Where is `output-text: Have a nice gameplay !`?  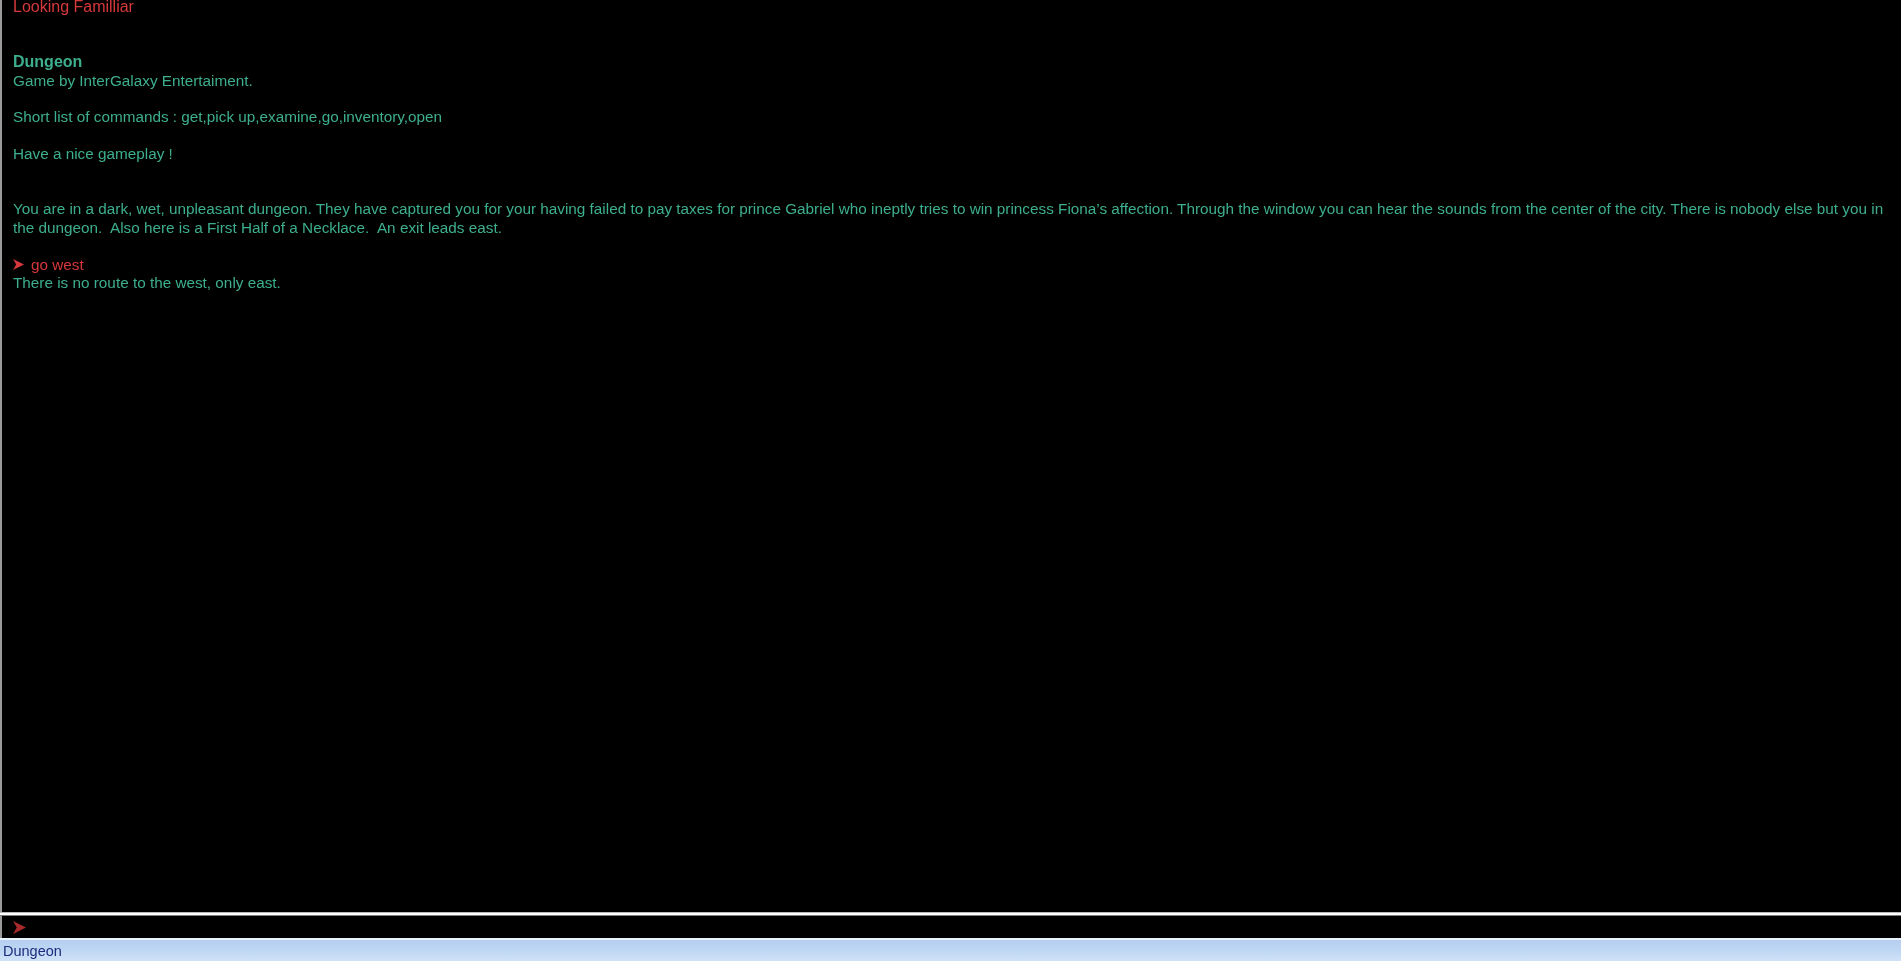 output-text: Have a nice gameplay ! is located at coordinates (93, 154).